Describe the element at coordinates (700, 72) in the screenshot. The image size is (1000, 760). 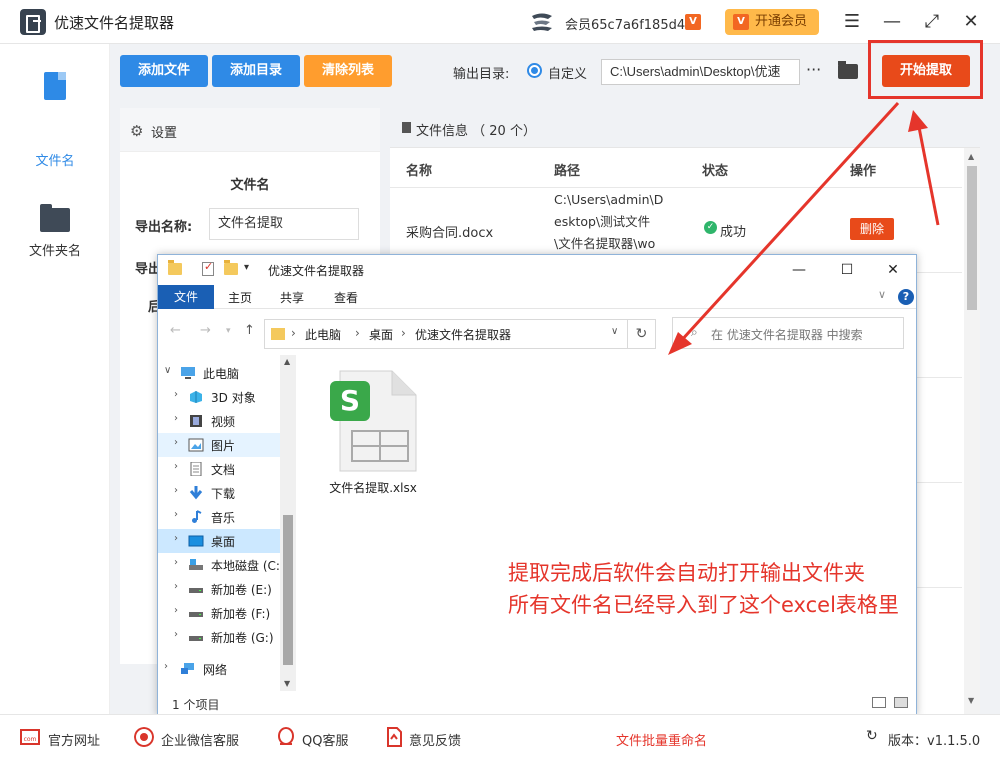
I see `output-path-field: C:\Users\admin\Desktop\优速` at that location.